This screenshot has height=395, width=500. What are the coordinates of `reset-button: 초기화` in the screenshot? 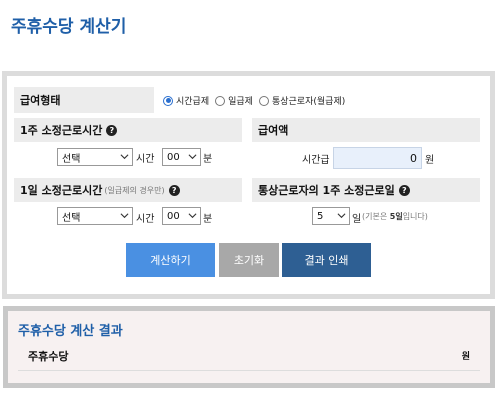 It's located at (249, 260).